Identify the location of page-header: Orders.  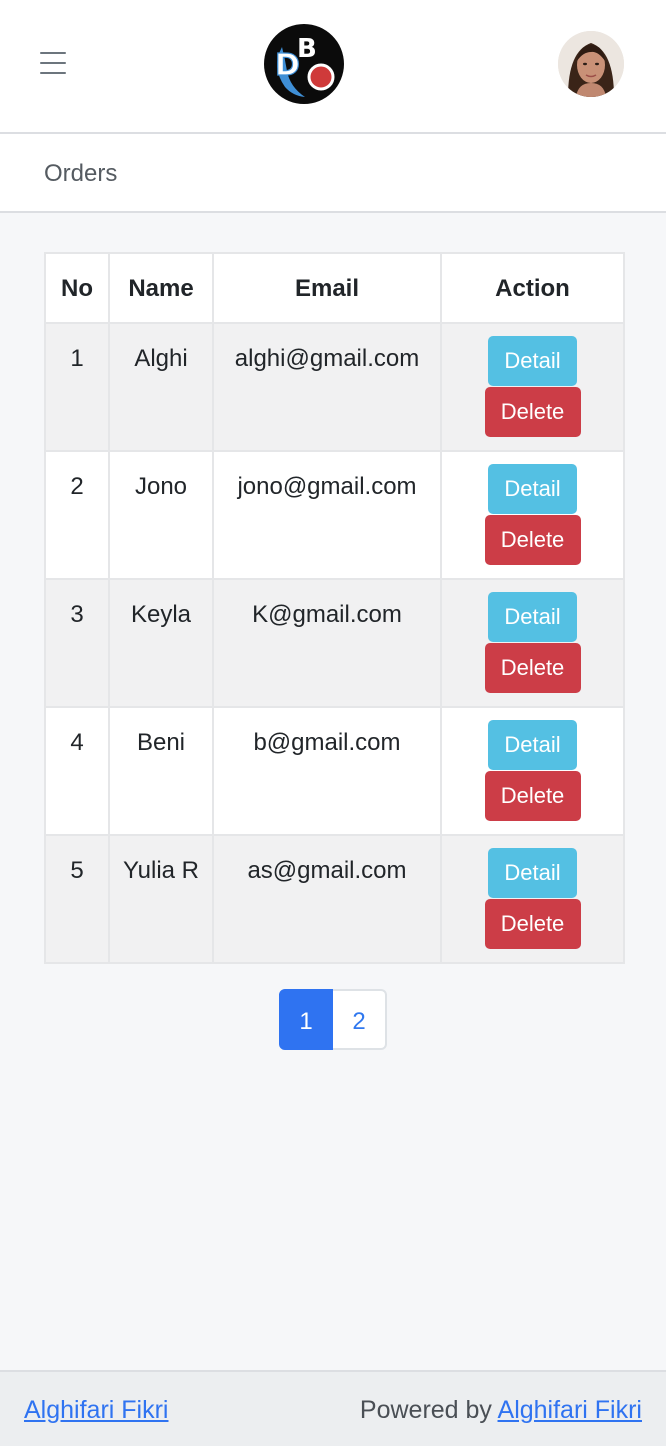
(333, 173).